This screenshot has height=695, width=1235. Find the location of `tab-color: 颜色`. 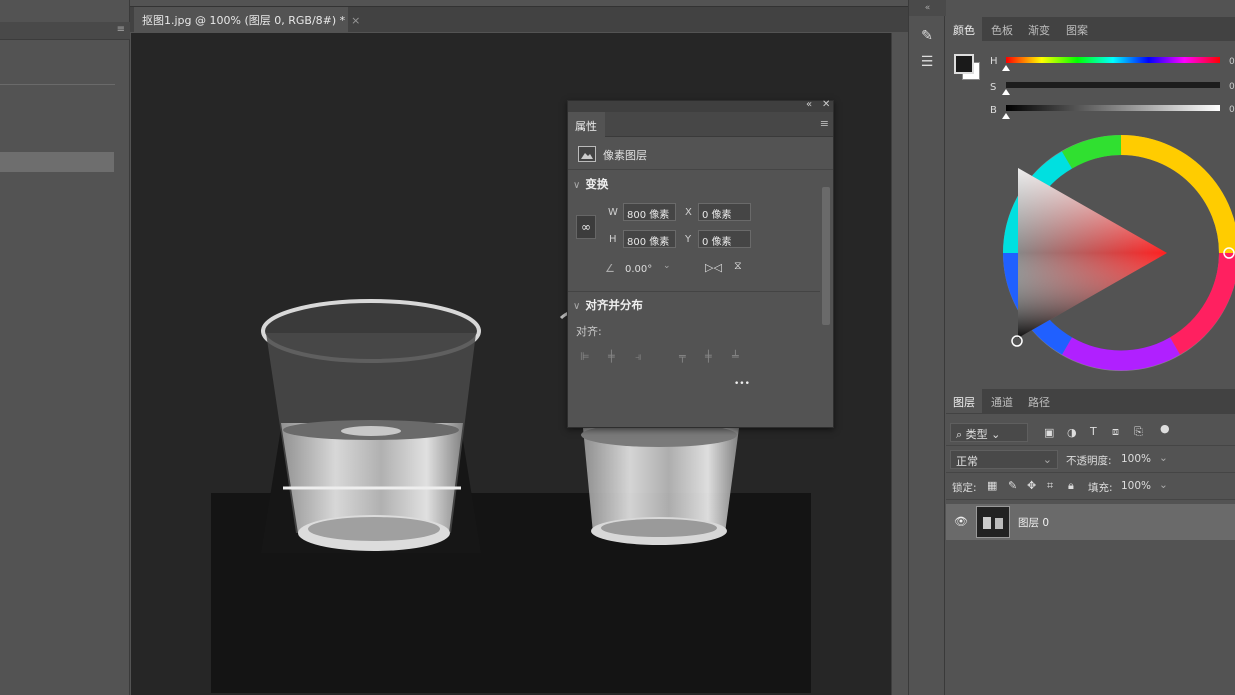

tab-color: 颜色 is located at coordinates (964, 29).